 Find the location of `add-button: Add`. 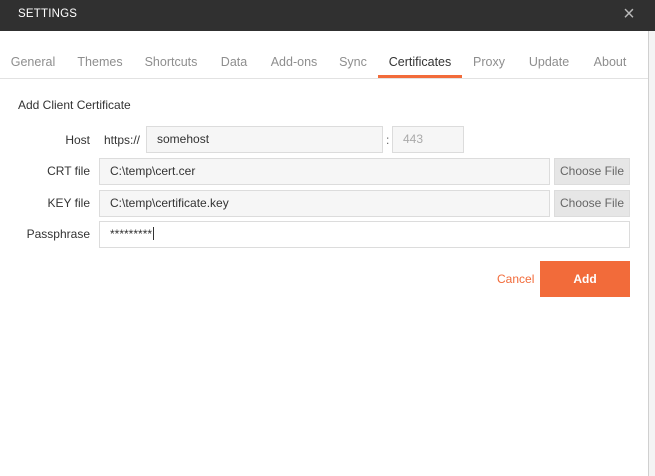

add-button: Add is located at coordinates (585, 279).